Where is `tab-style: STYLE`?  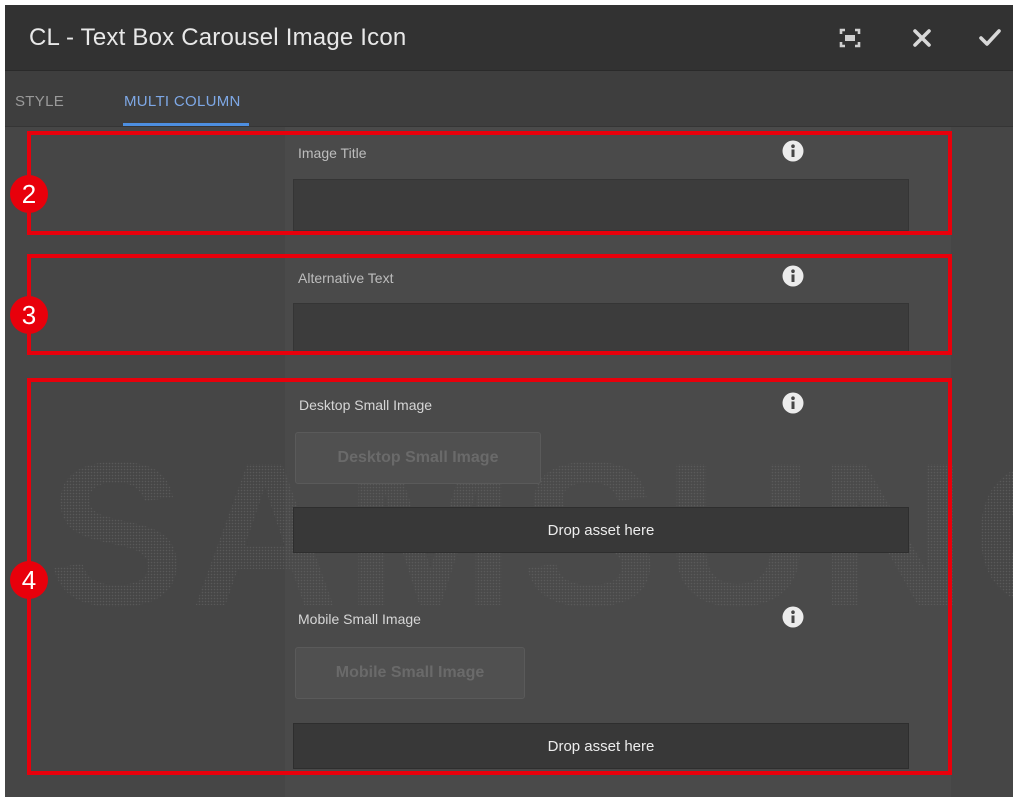 tab-style: STYLE is located at coordinates (39, 101).